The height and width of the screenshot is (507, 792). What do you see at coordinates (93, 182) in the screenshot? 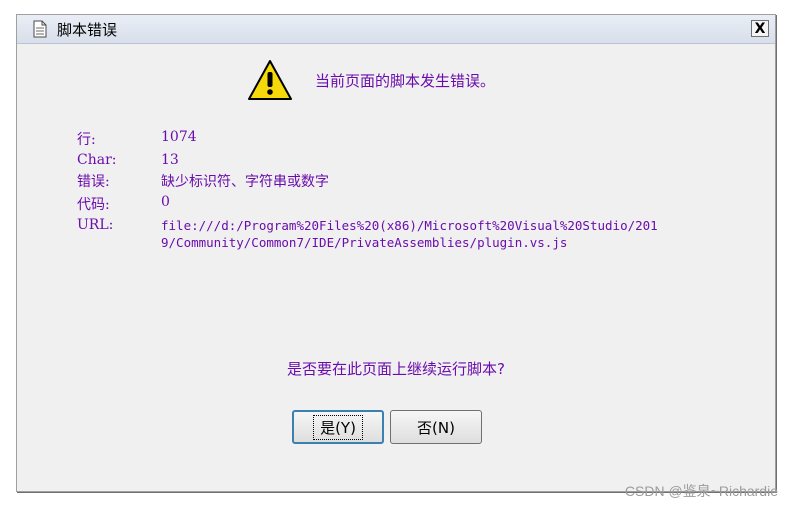
I see `error-label: 错误:` at bounding box center [93, 182].